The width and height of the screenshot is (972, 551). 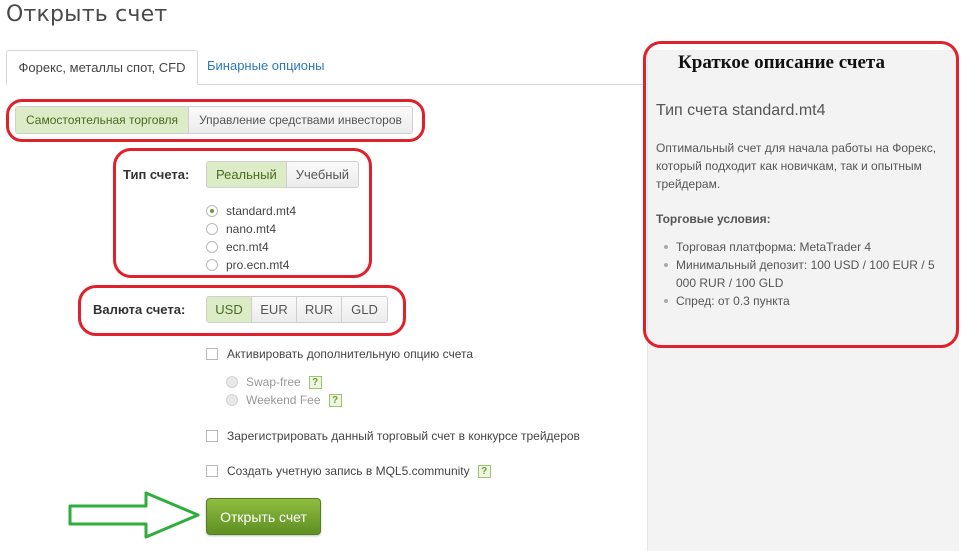 I want to click on plan-option: pro.ecn.mt4, so click(x=251, y=265).